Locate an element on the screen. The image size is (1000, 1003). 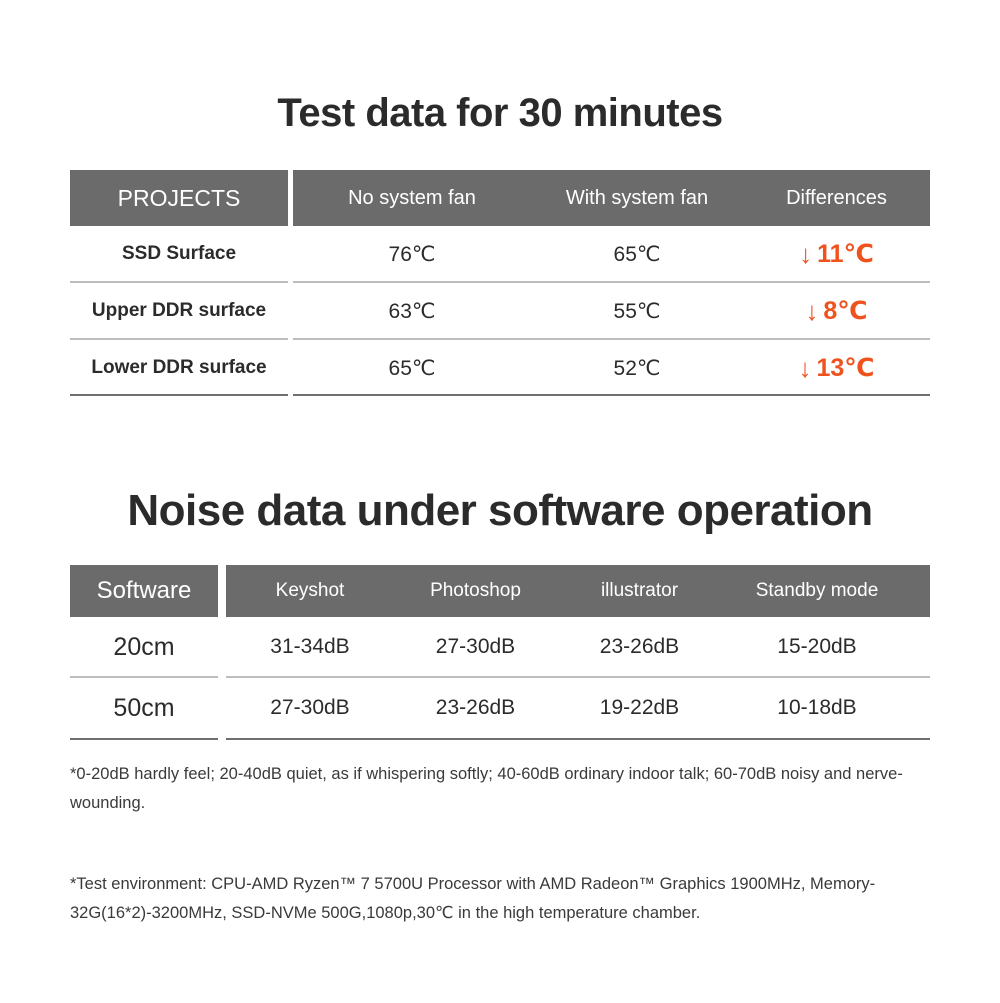
table2-header-standby-mode: Standby mode is located at coordinates (817, 590).